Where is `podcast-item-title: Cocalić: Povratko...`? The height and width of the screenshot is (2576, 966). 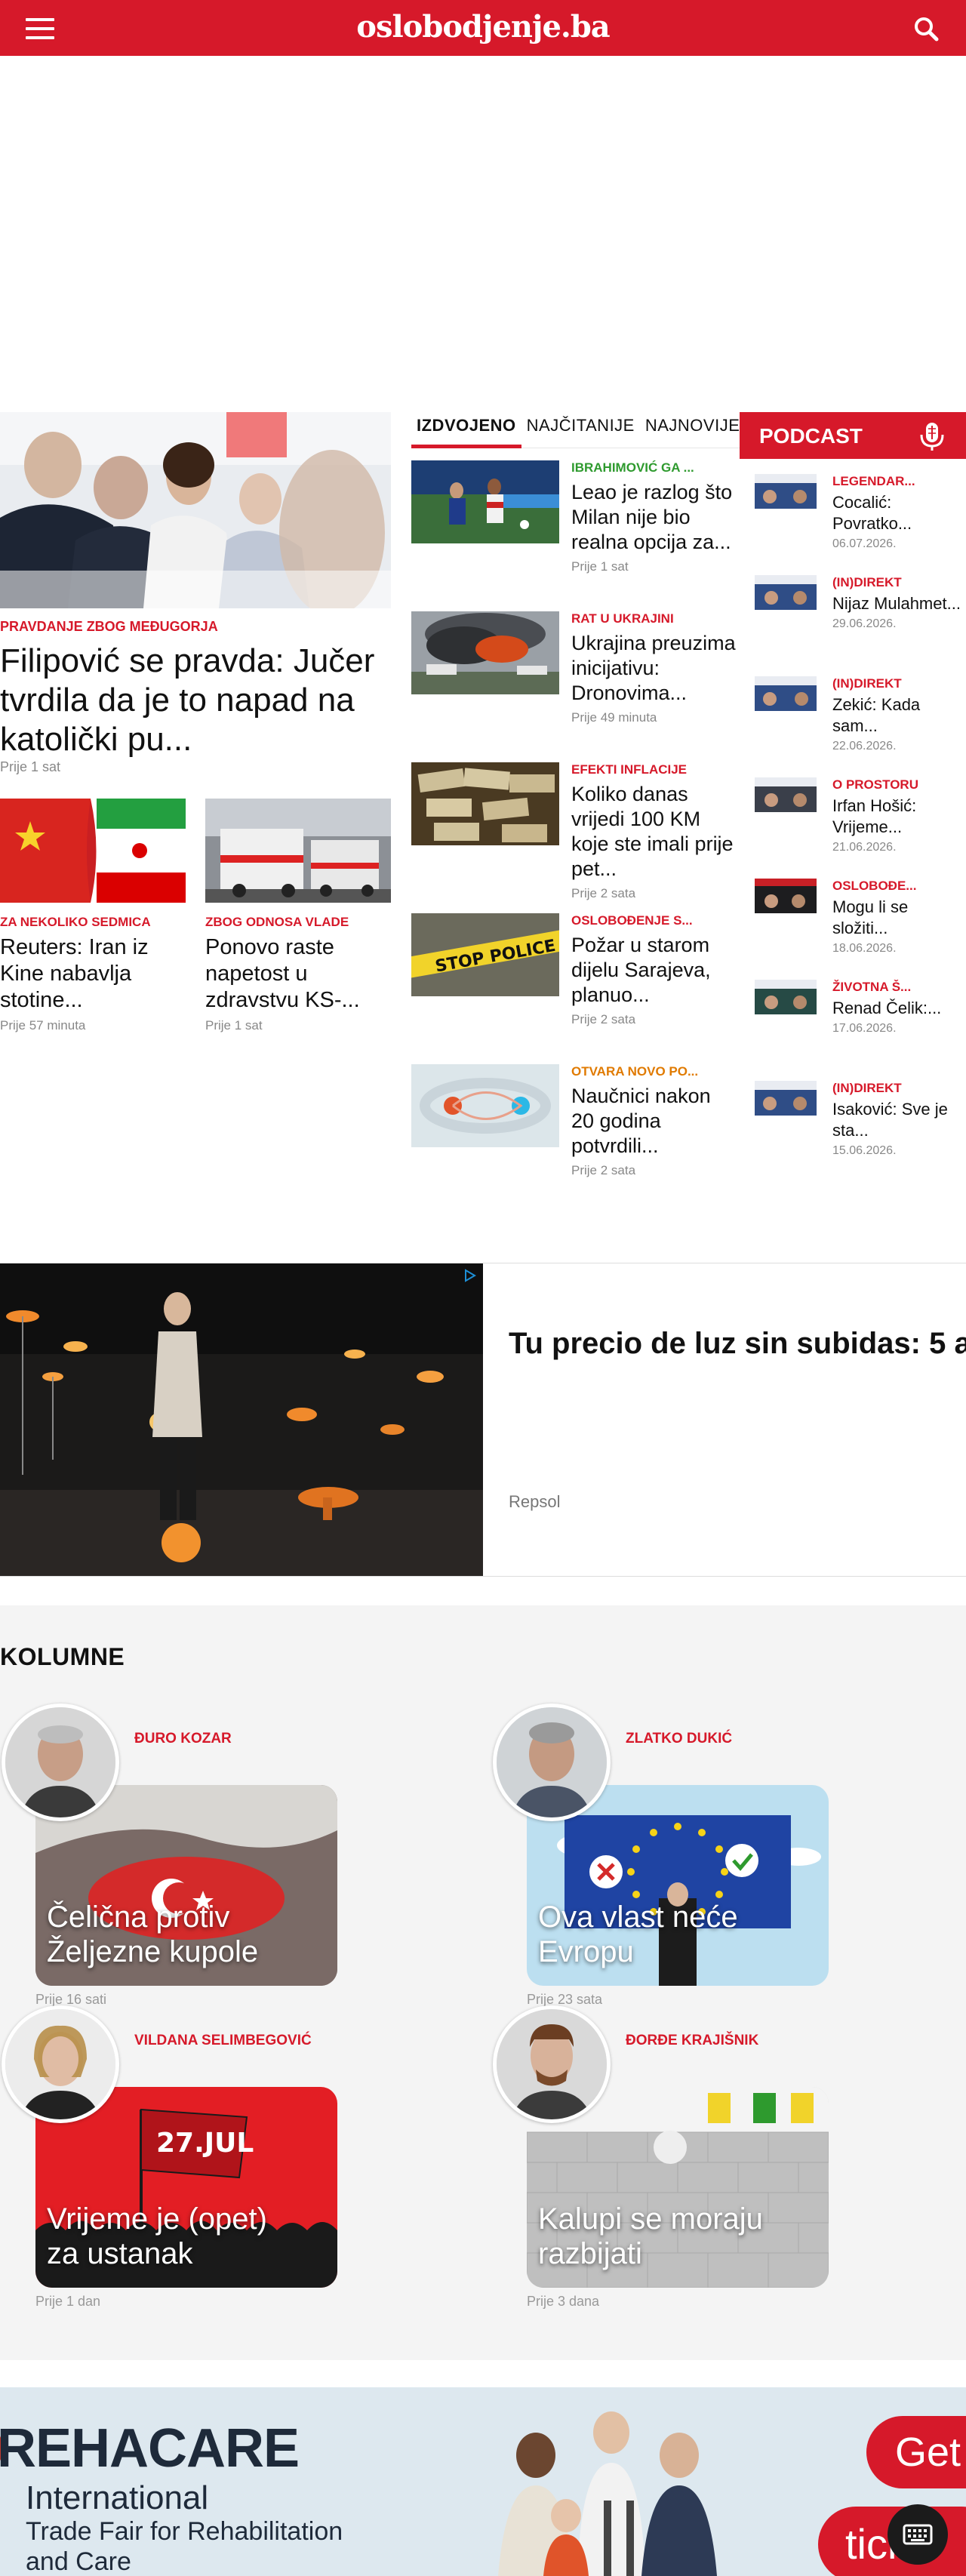 podcast-item-title: Cocalić: Povratko... is located at coordinates (899, 513).